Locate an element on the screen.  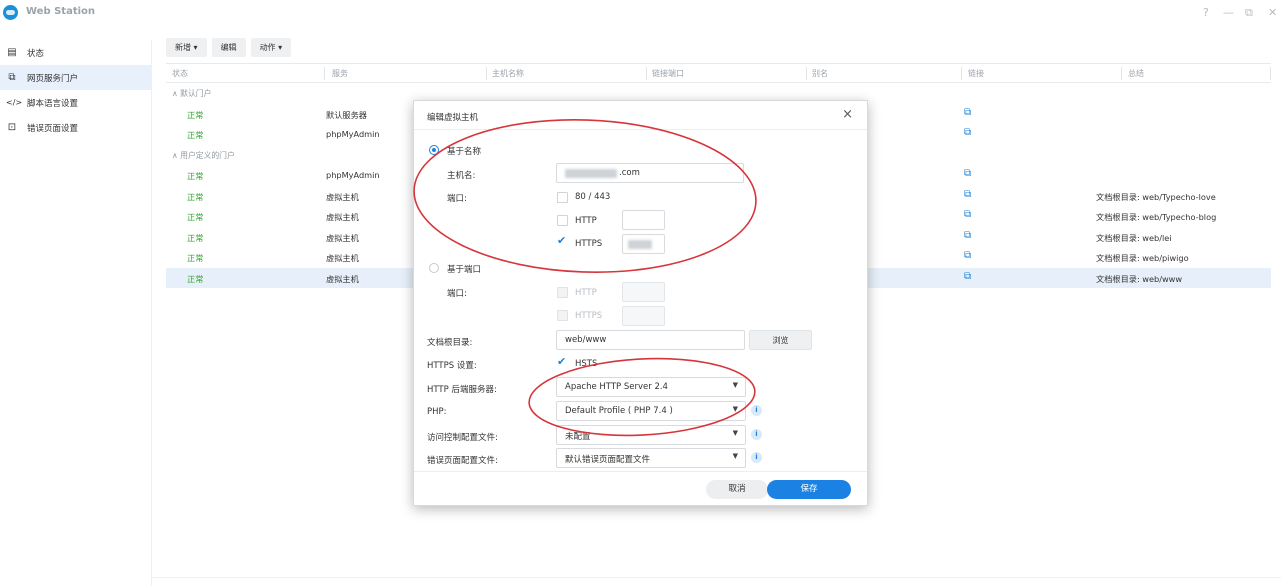
port-80-443-checkbox is located at coordinates (562, 197).